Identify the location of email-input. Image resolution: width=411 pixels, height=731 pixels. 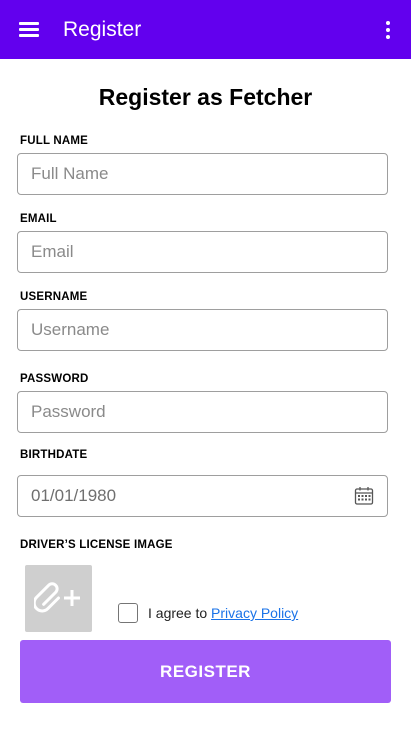
(202, 252).